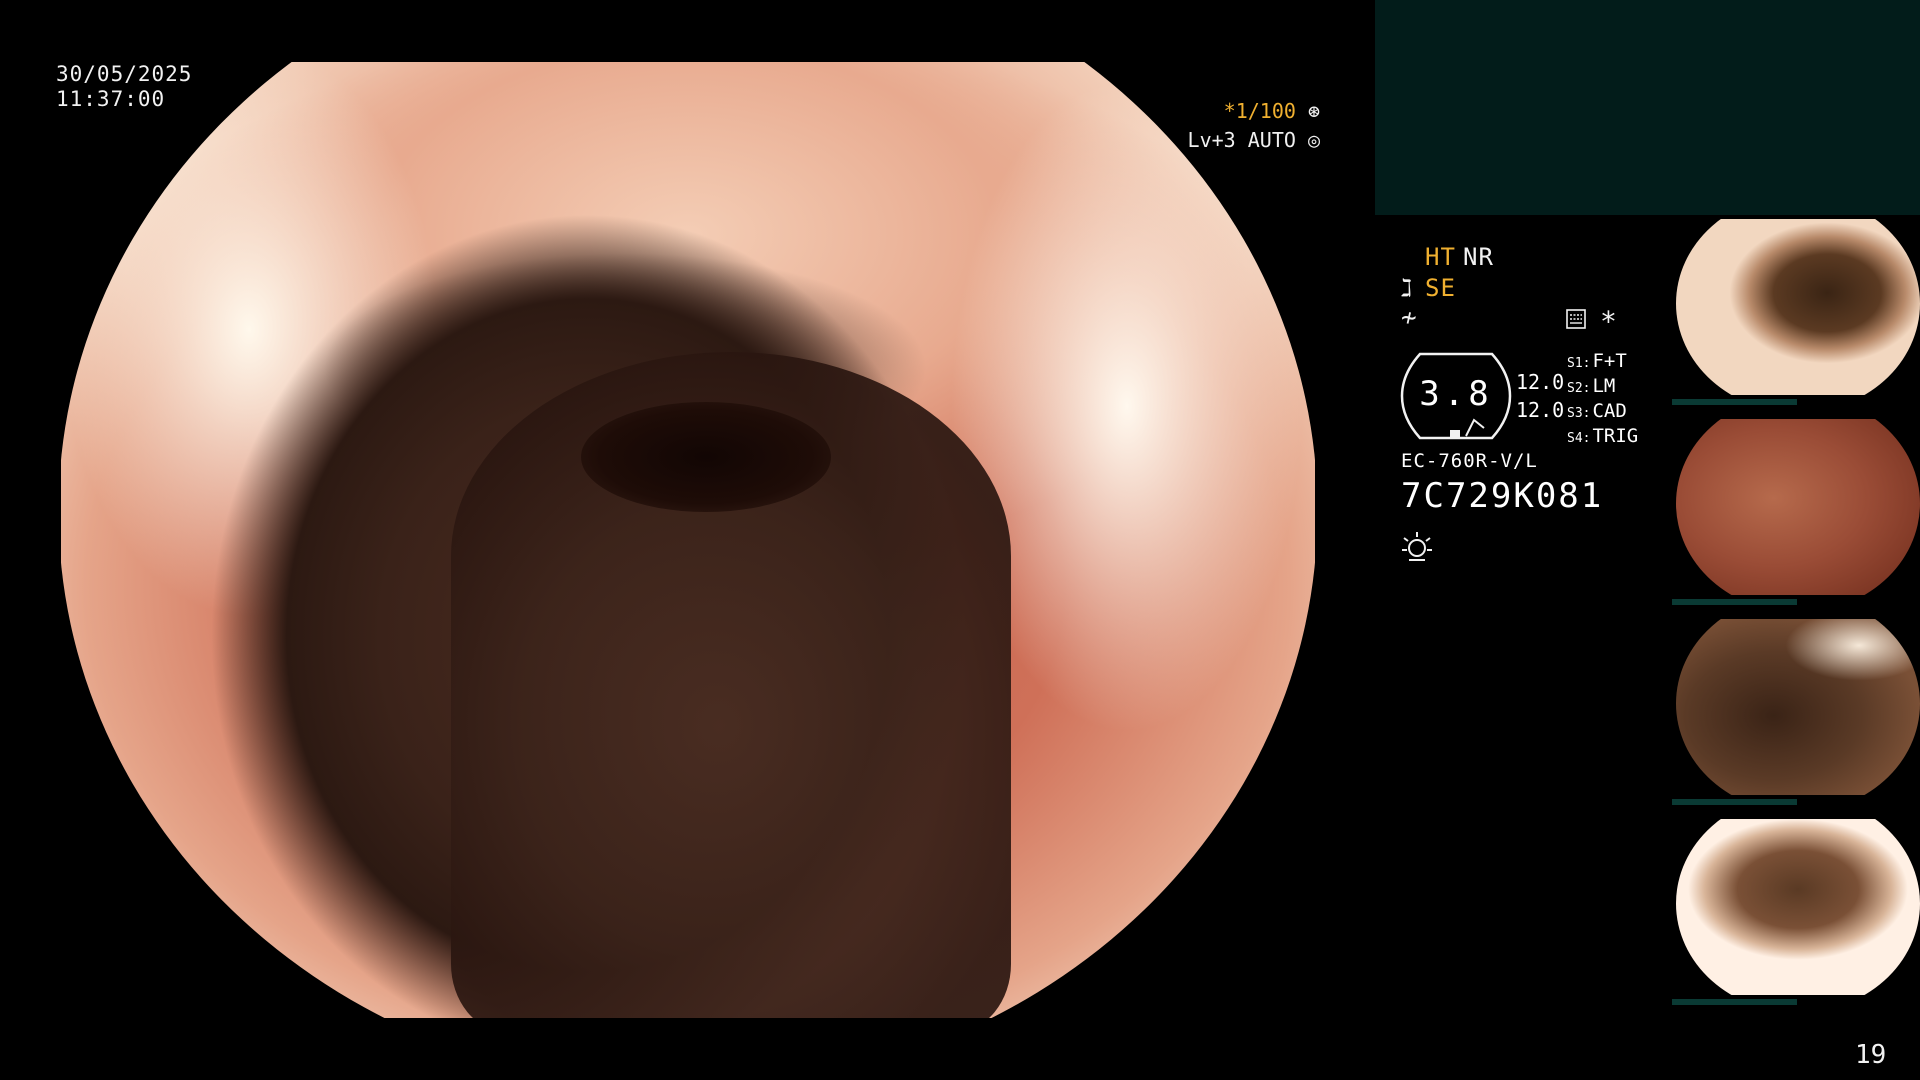  Describe the element at coordinates (1871, 1055) in the screenshot. I see `page-number: 19` at that location.